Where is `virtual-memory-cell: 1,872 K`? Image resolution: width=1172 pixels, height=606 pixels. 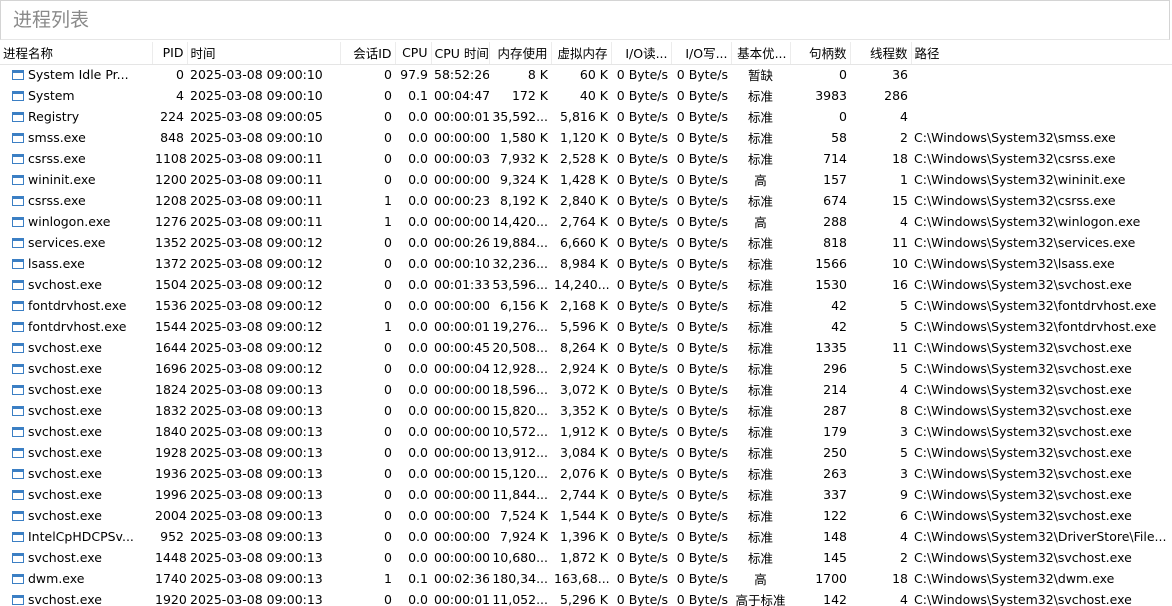
virtual-memory-cell: 1,872 K is located at coordinates (584, 557).